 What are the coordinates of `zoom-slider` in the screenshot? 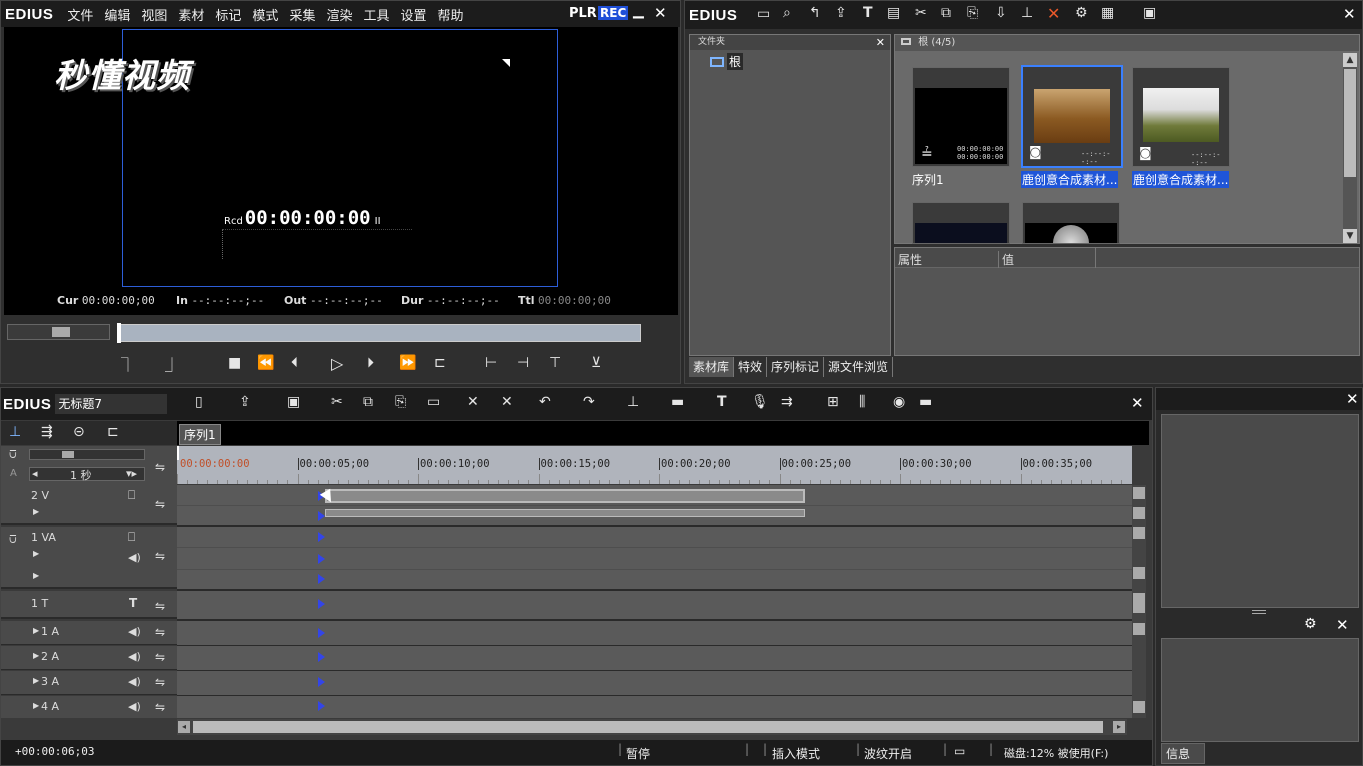 It's located at (87, 454).